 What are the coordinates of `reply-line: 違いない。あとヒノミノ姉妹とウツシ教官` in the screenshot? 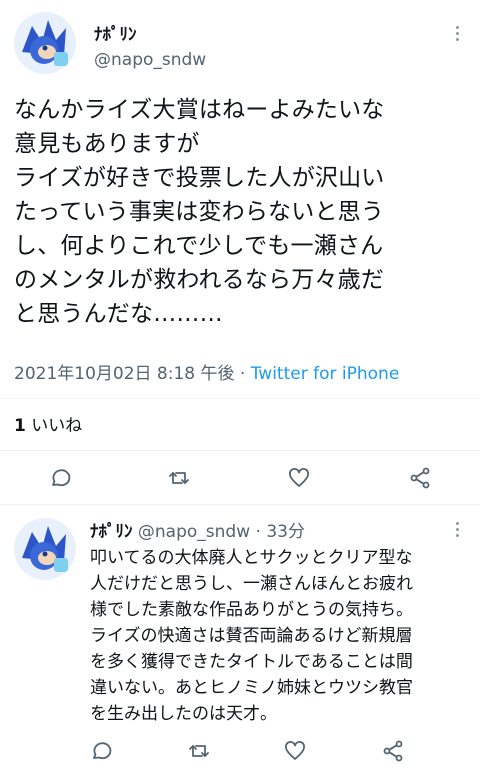 It's located at (251, 688).